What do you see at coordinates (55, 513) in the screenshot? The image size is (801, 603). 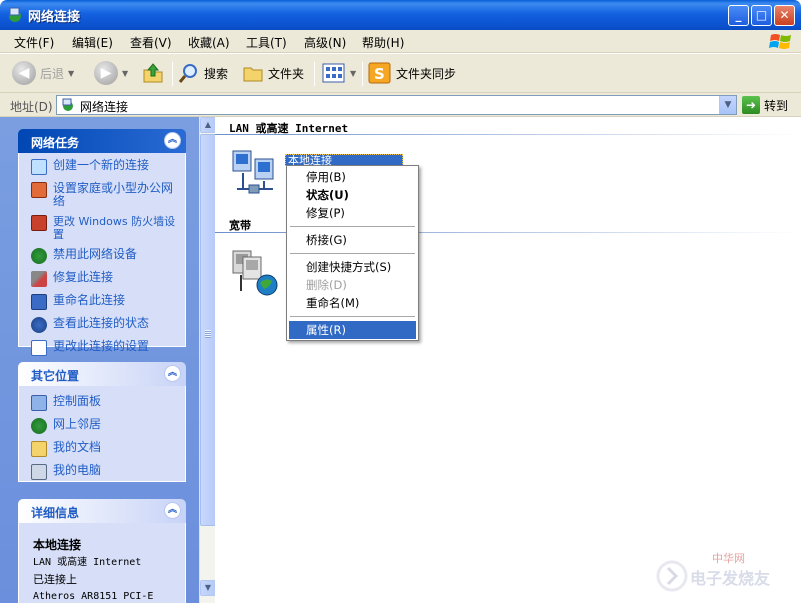 I see `details-title: 详细信息` at bounding box center [55, 513].